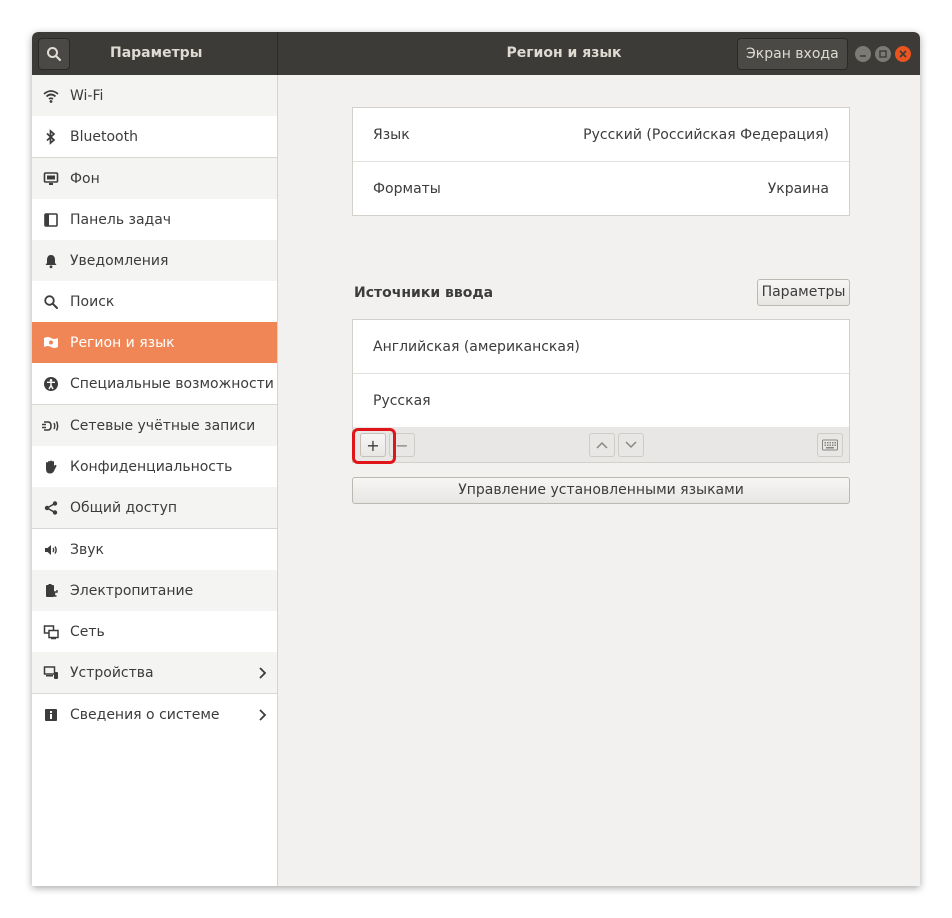 The height and width of the screenshot is (918, 952). Describe the element at coordinates (154, 178) in the screenshot. I see `sidebar-item-background: Фон` at that location.